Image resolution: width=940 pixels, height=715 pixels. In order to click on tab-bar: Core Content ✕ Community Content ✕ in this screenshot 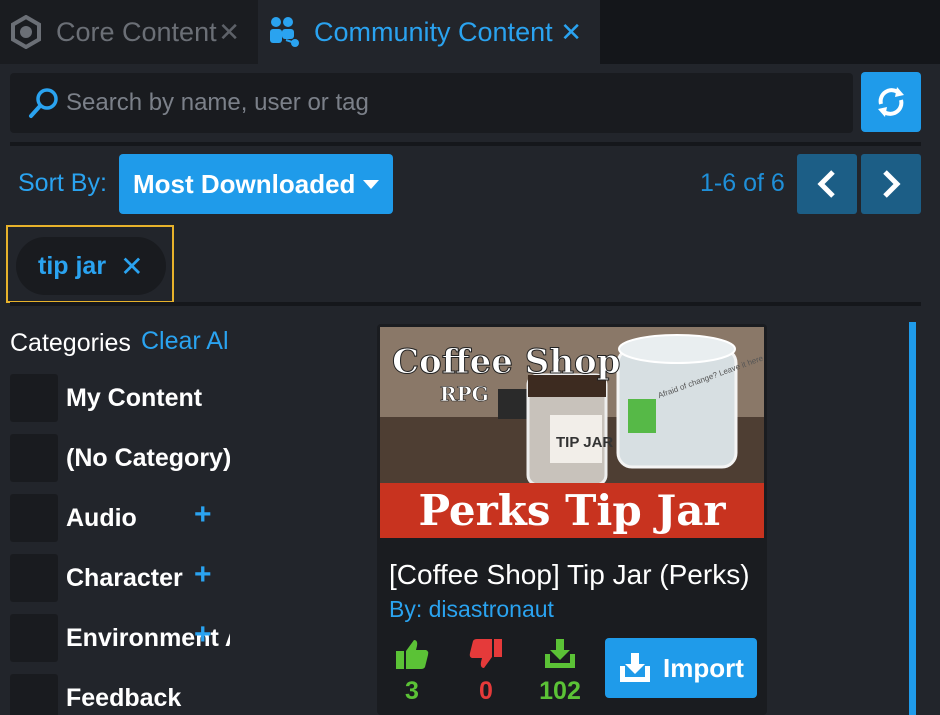, I will do `click(470, 32)`.